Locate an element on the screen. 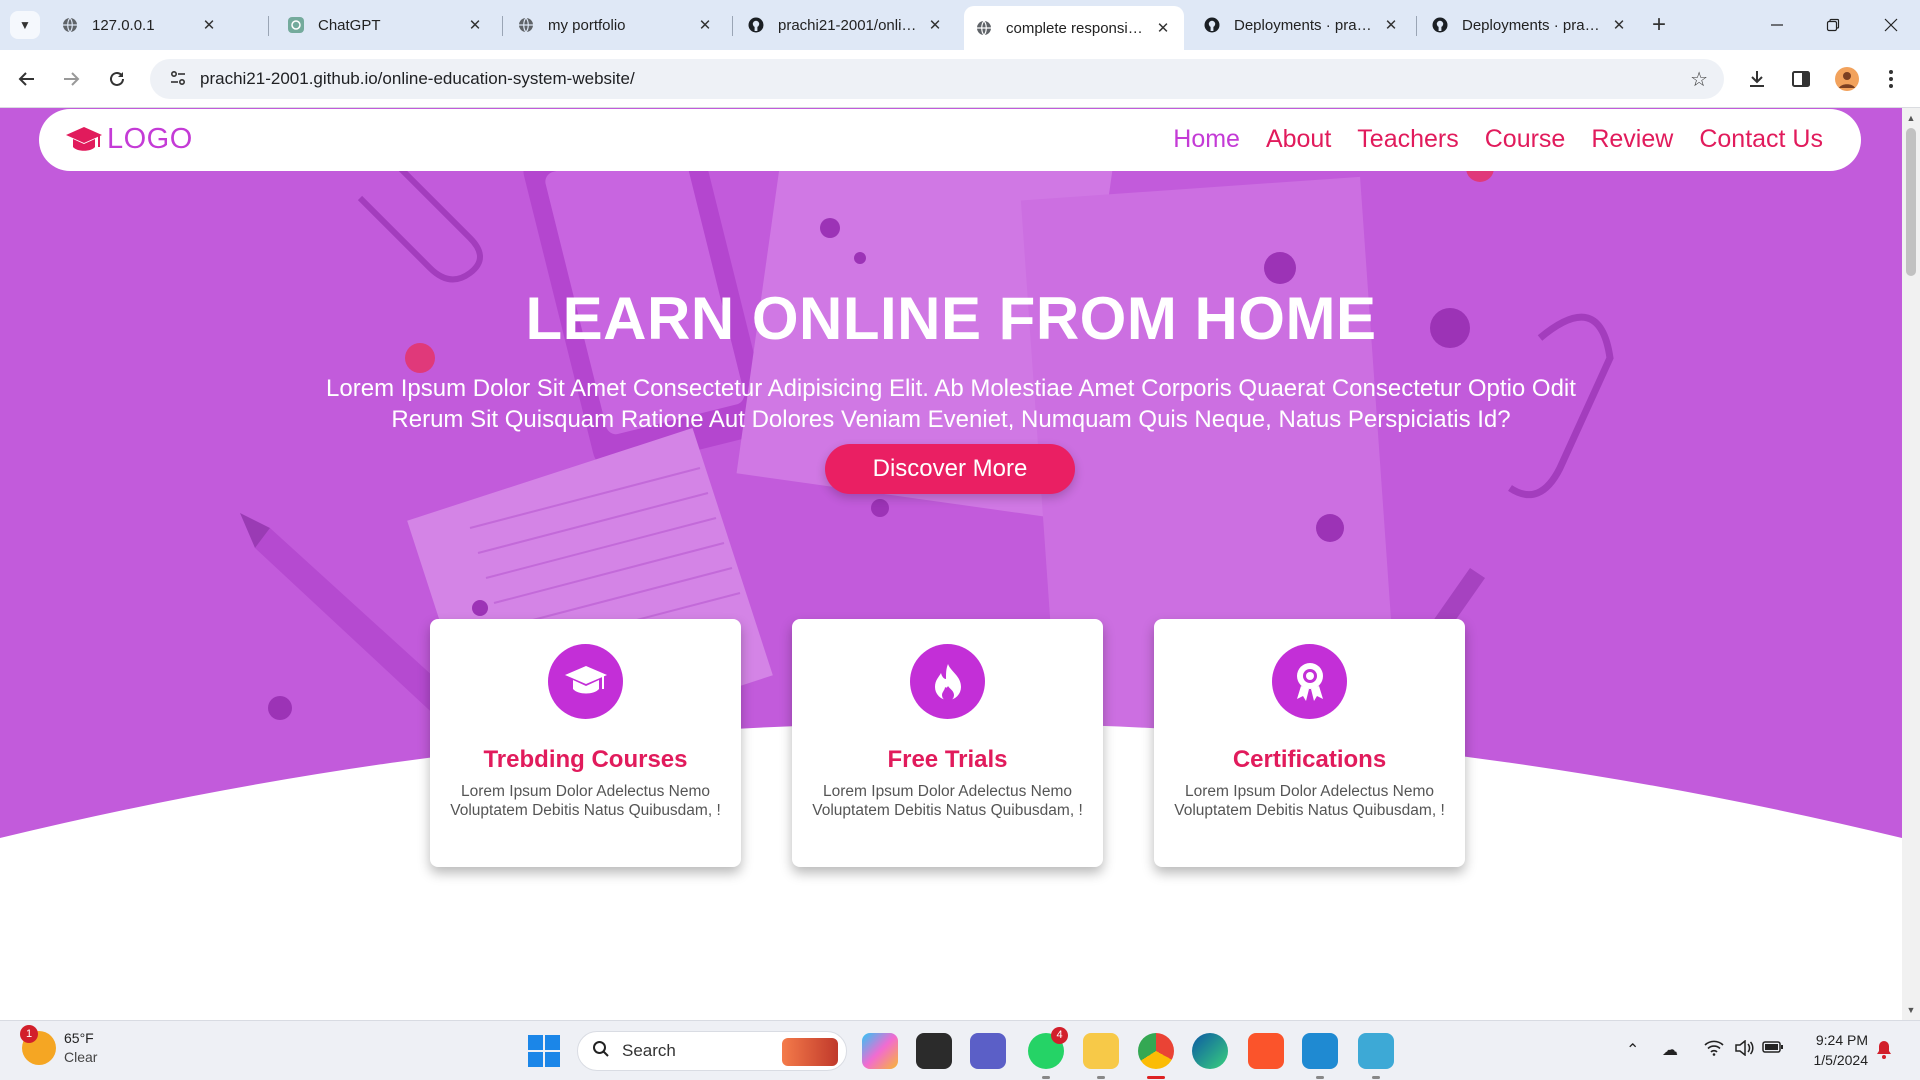 The width and height of the screenshot is (1920, 1080). nav-link-course: Course is located at coordinates (1525, 139).